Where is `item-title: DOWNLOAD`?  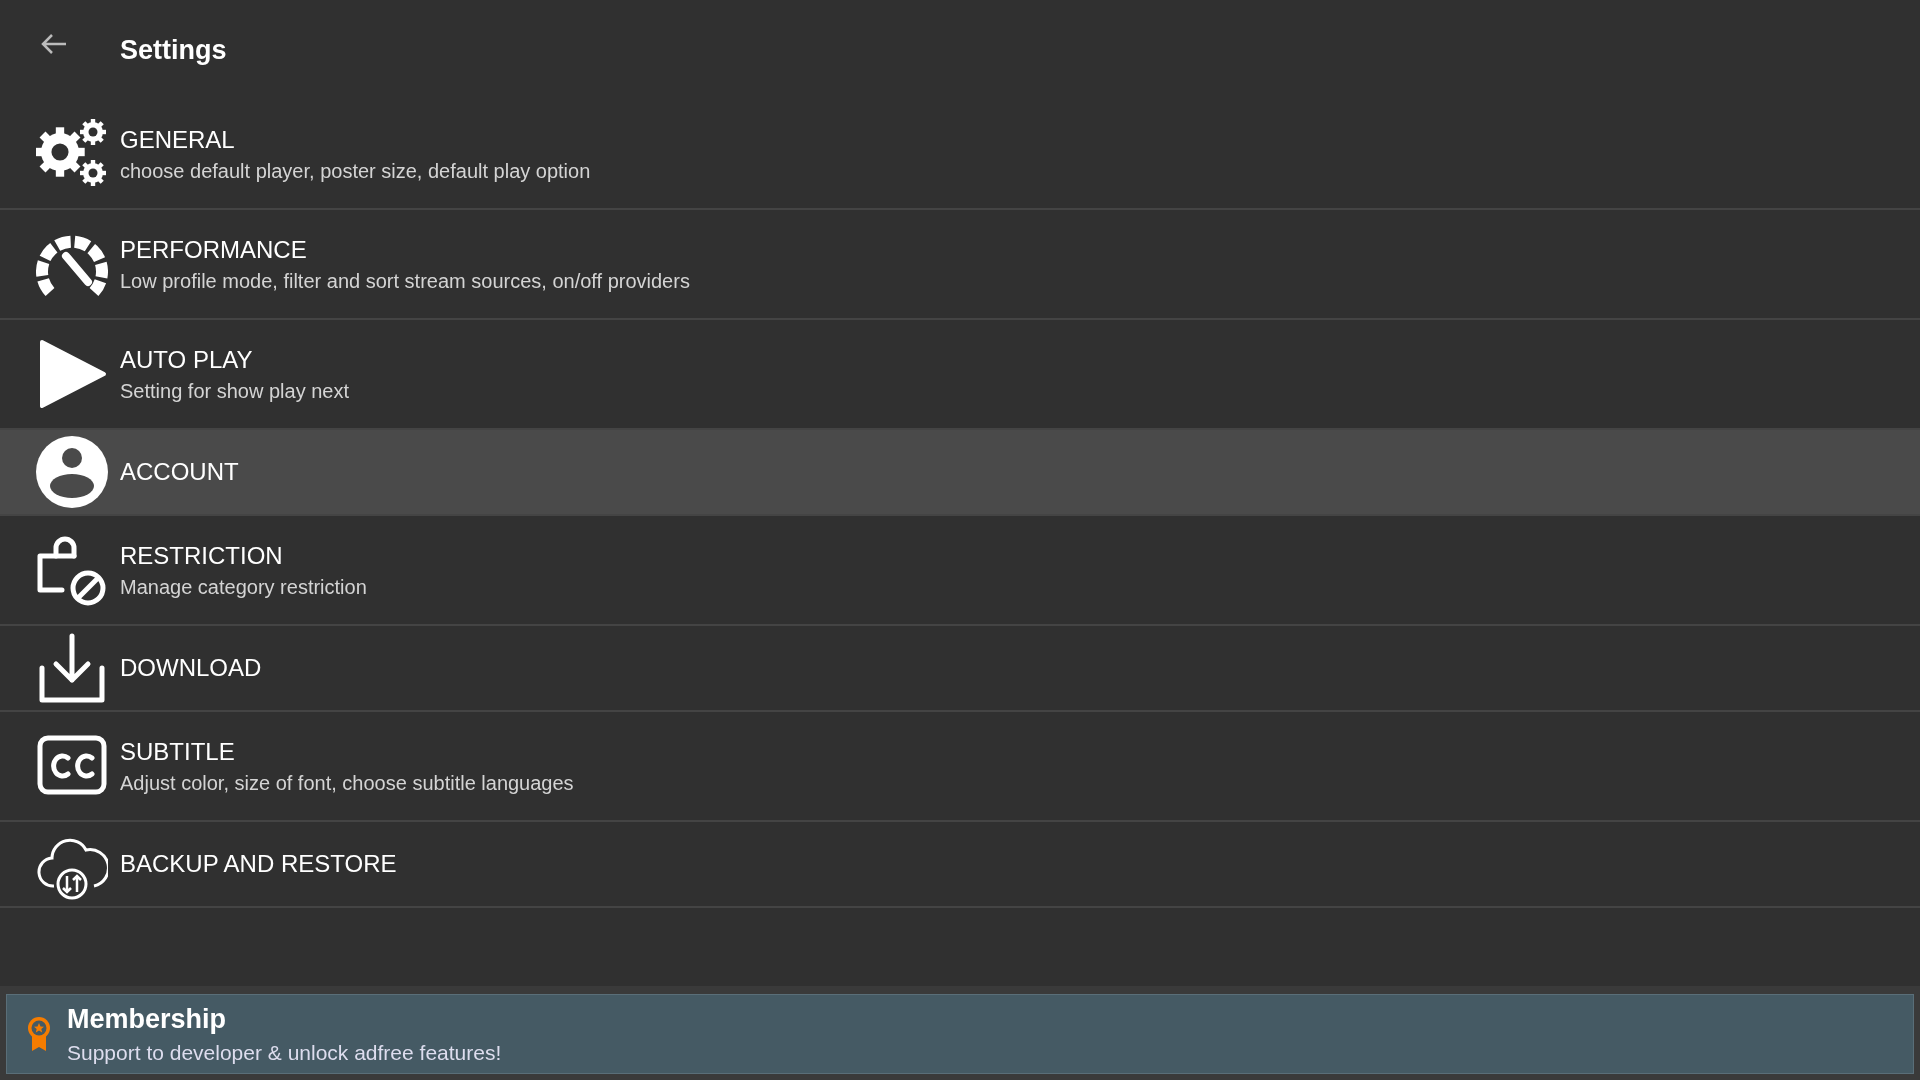
item-title: DOWNLOAD is located at coordinates (191, 668).